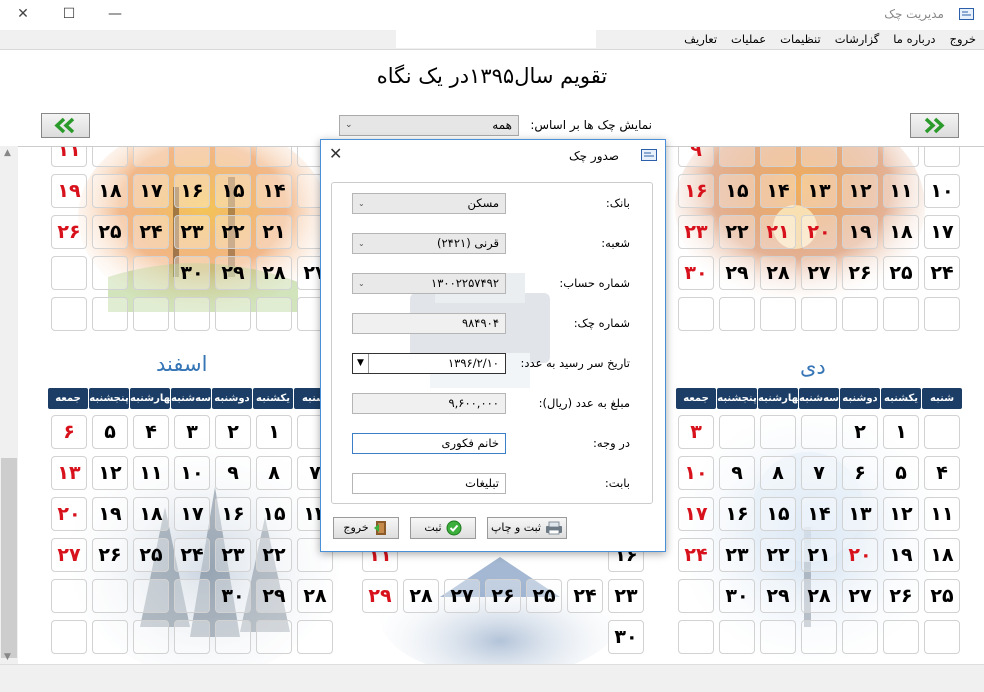 The width and height of the screenshot is (984, 692). Describe the element at coordinates (778, 514) in the screenshot. I see `dey-day-cell: ۱۵` at that location.